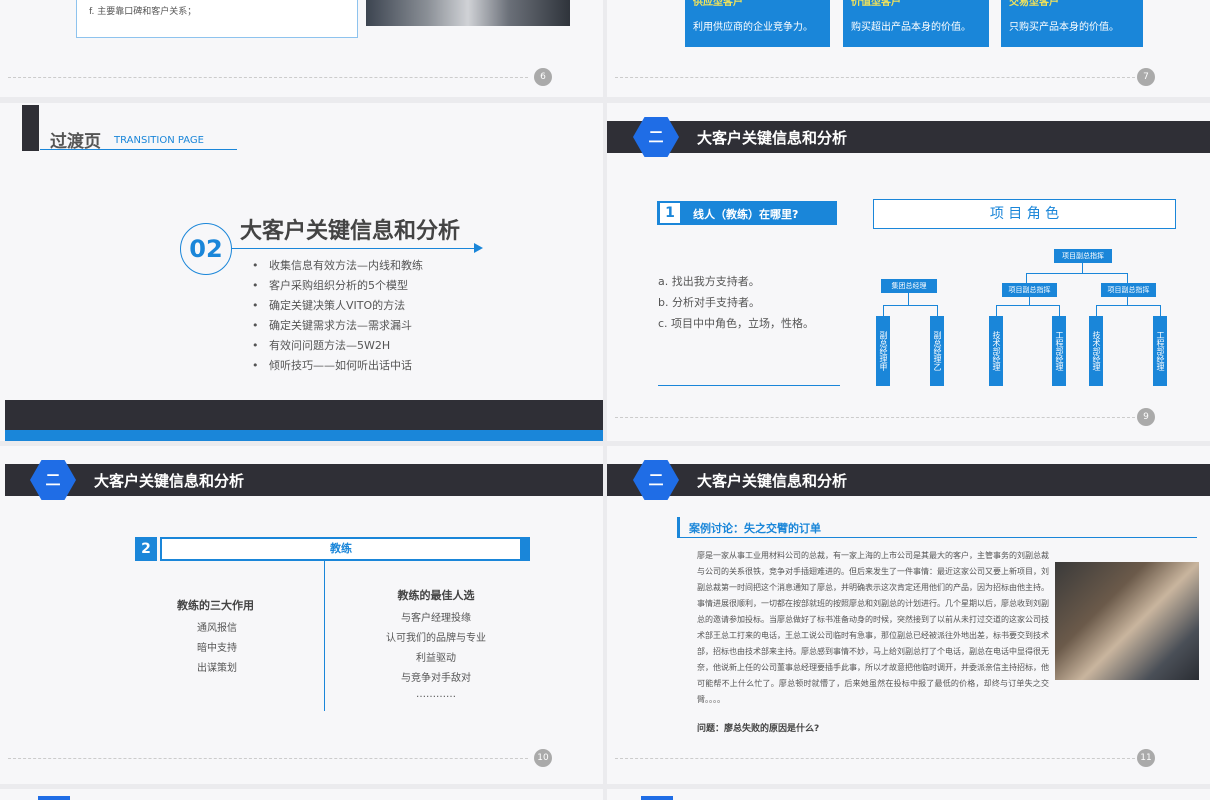 Image resolution: width=1210 pixels, height=800 pixels. What do you see at coordinates (709, 302) in the screenshot?
I see `point-b: b. 分析对手支持者。` at bounding box center [709, 302].